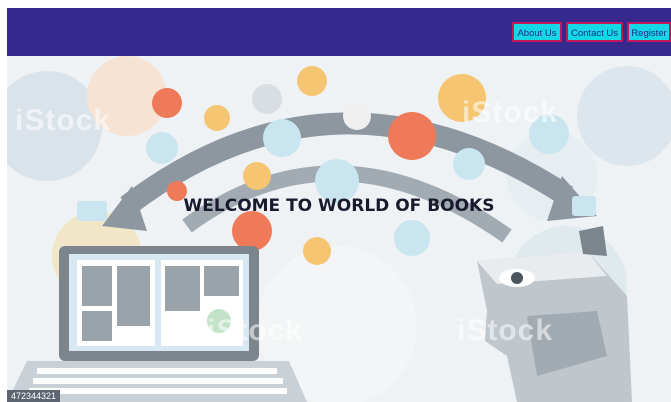  Describe the element at coordinates (537, 32) in the screenshot. I see `about-us-button: About Us` at that location.